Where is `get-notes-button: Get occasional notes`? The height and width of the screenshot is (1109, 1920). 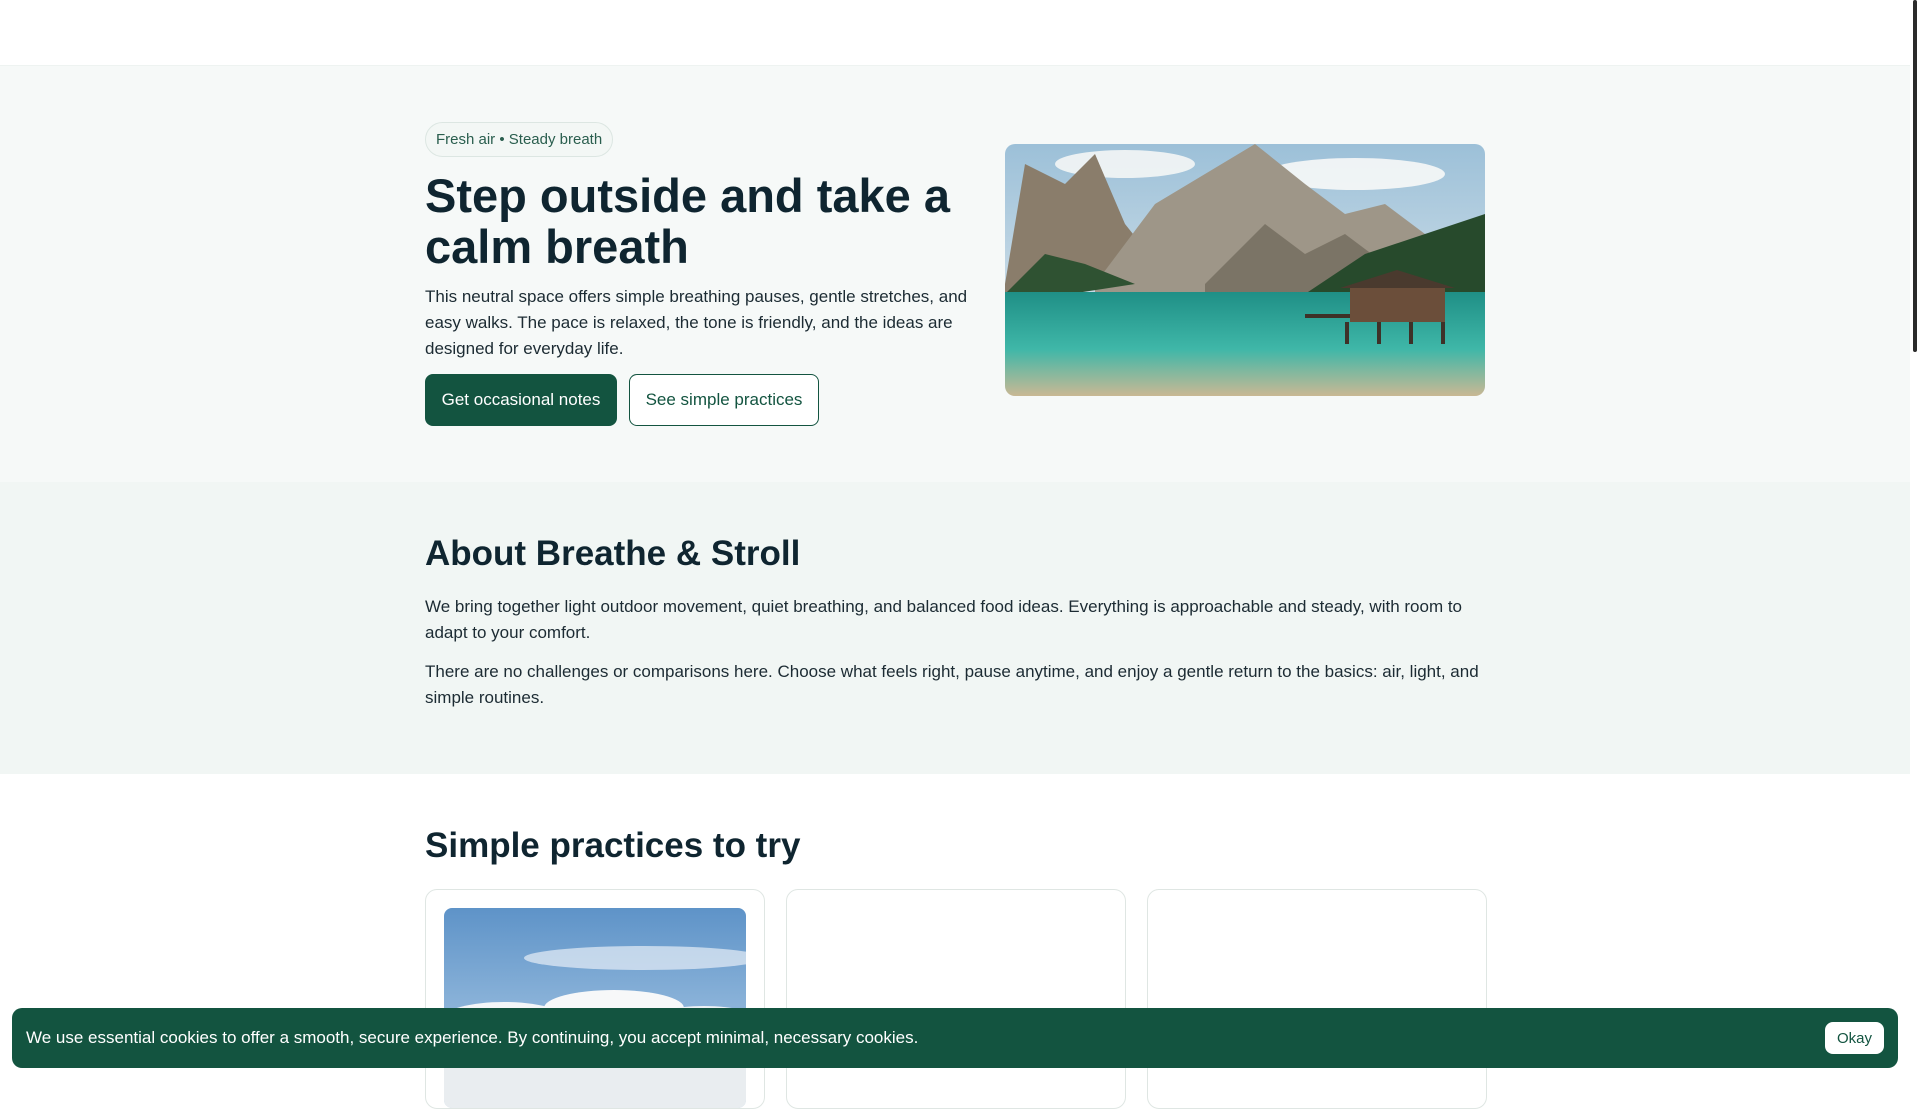
get-notes-button: Get occasional notes is located at coordinates (521, 400).